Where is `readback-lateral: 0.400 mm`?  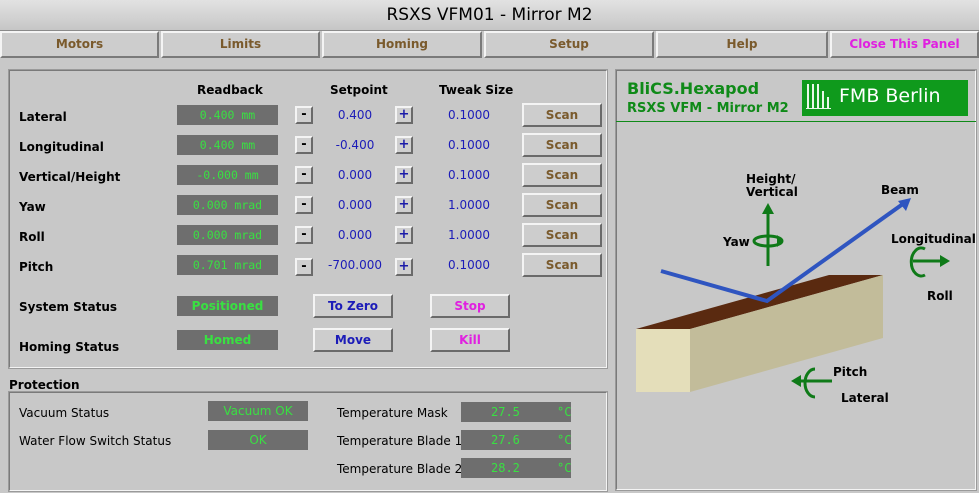
readback-lateral: 0.400 mm is located at coordinates (227, 115).